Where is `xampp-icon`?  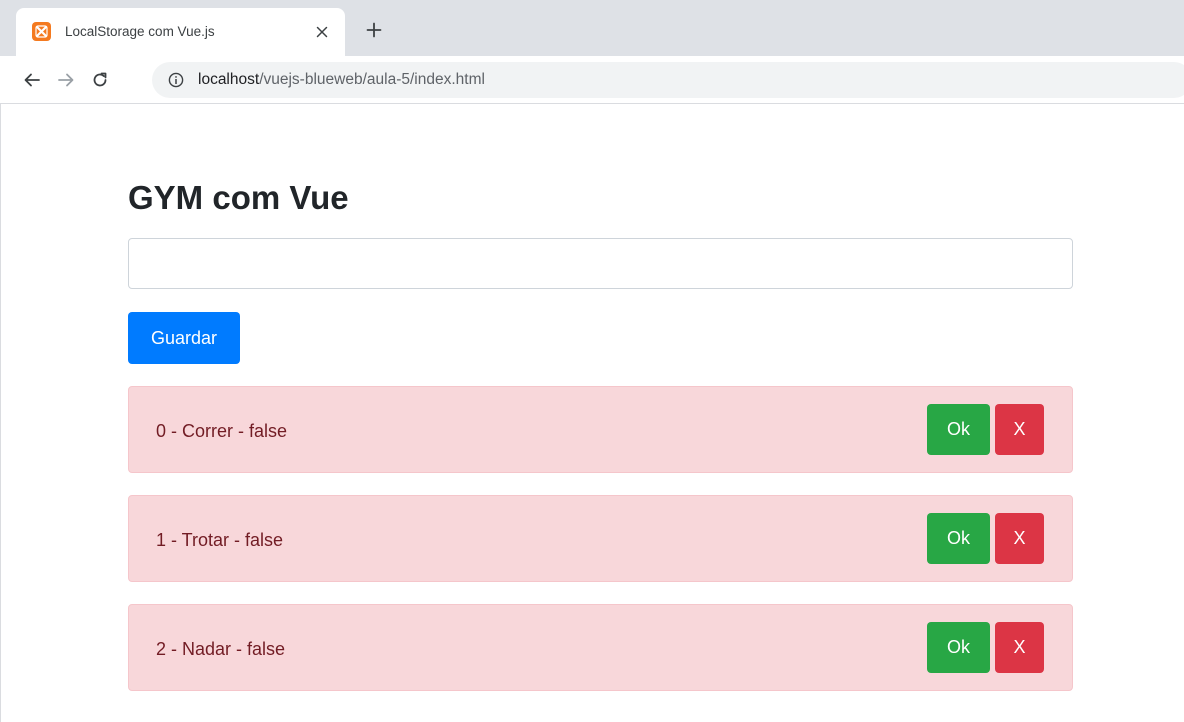
xampp-icon is located at coordinates (41, 31).